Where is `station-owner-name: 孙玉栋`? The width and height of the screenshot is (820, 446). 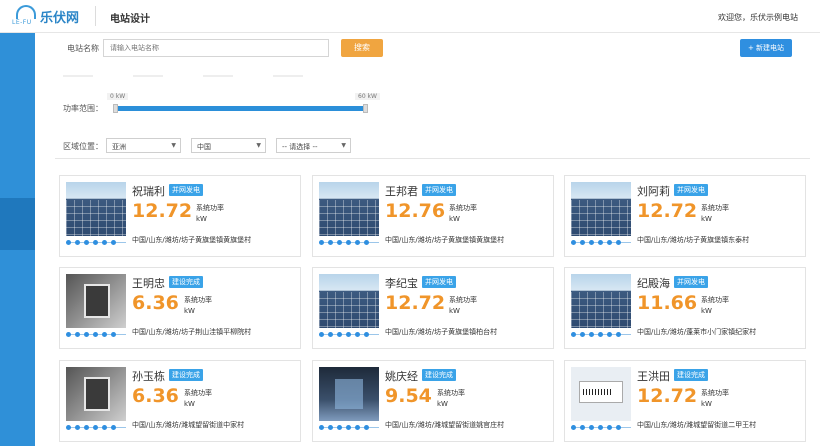 station-owner-name: 孙玉栋 is located at coordinates (148, 376).